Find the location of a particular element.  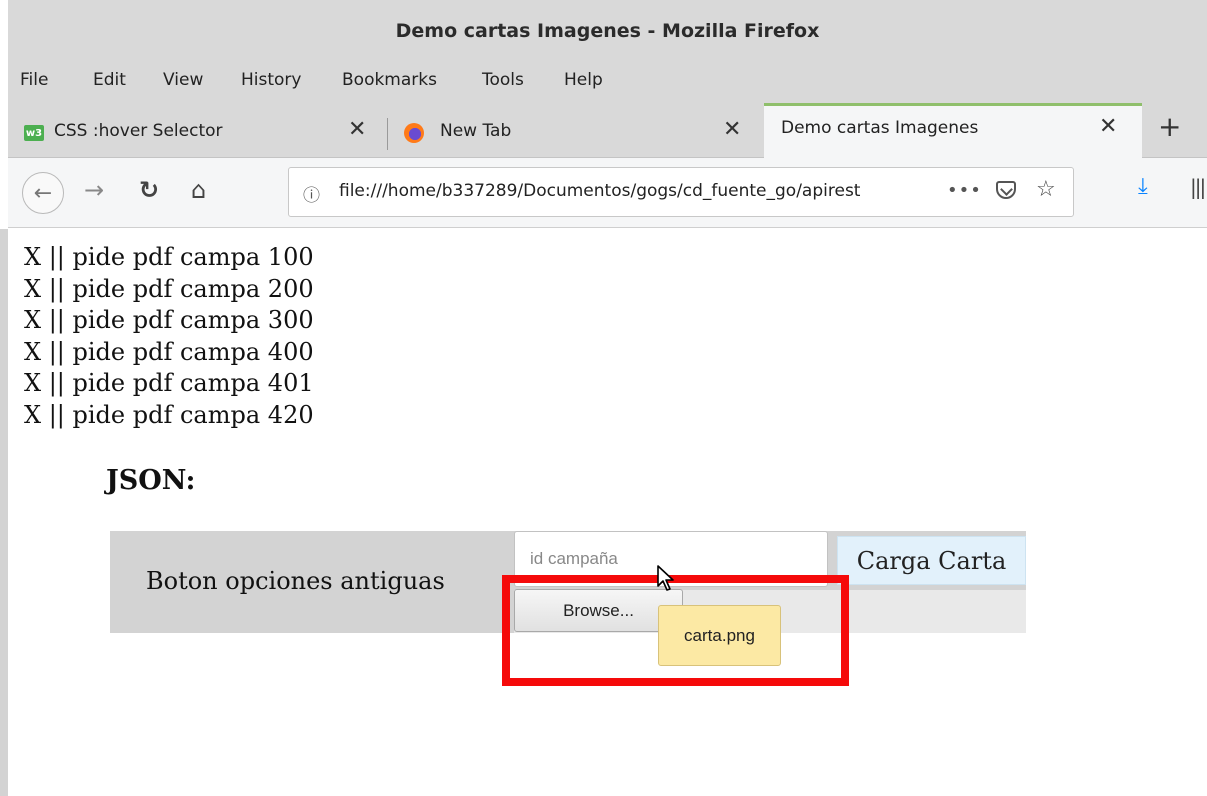

forward-arrow-icon: → is located at coordinates (94, 190).